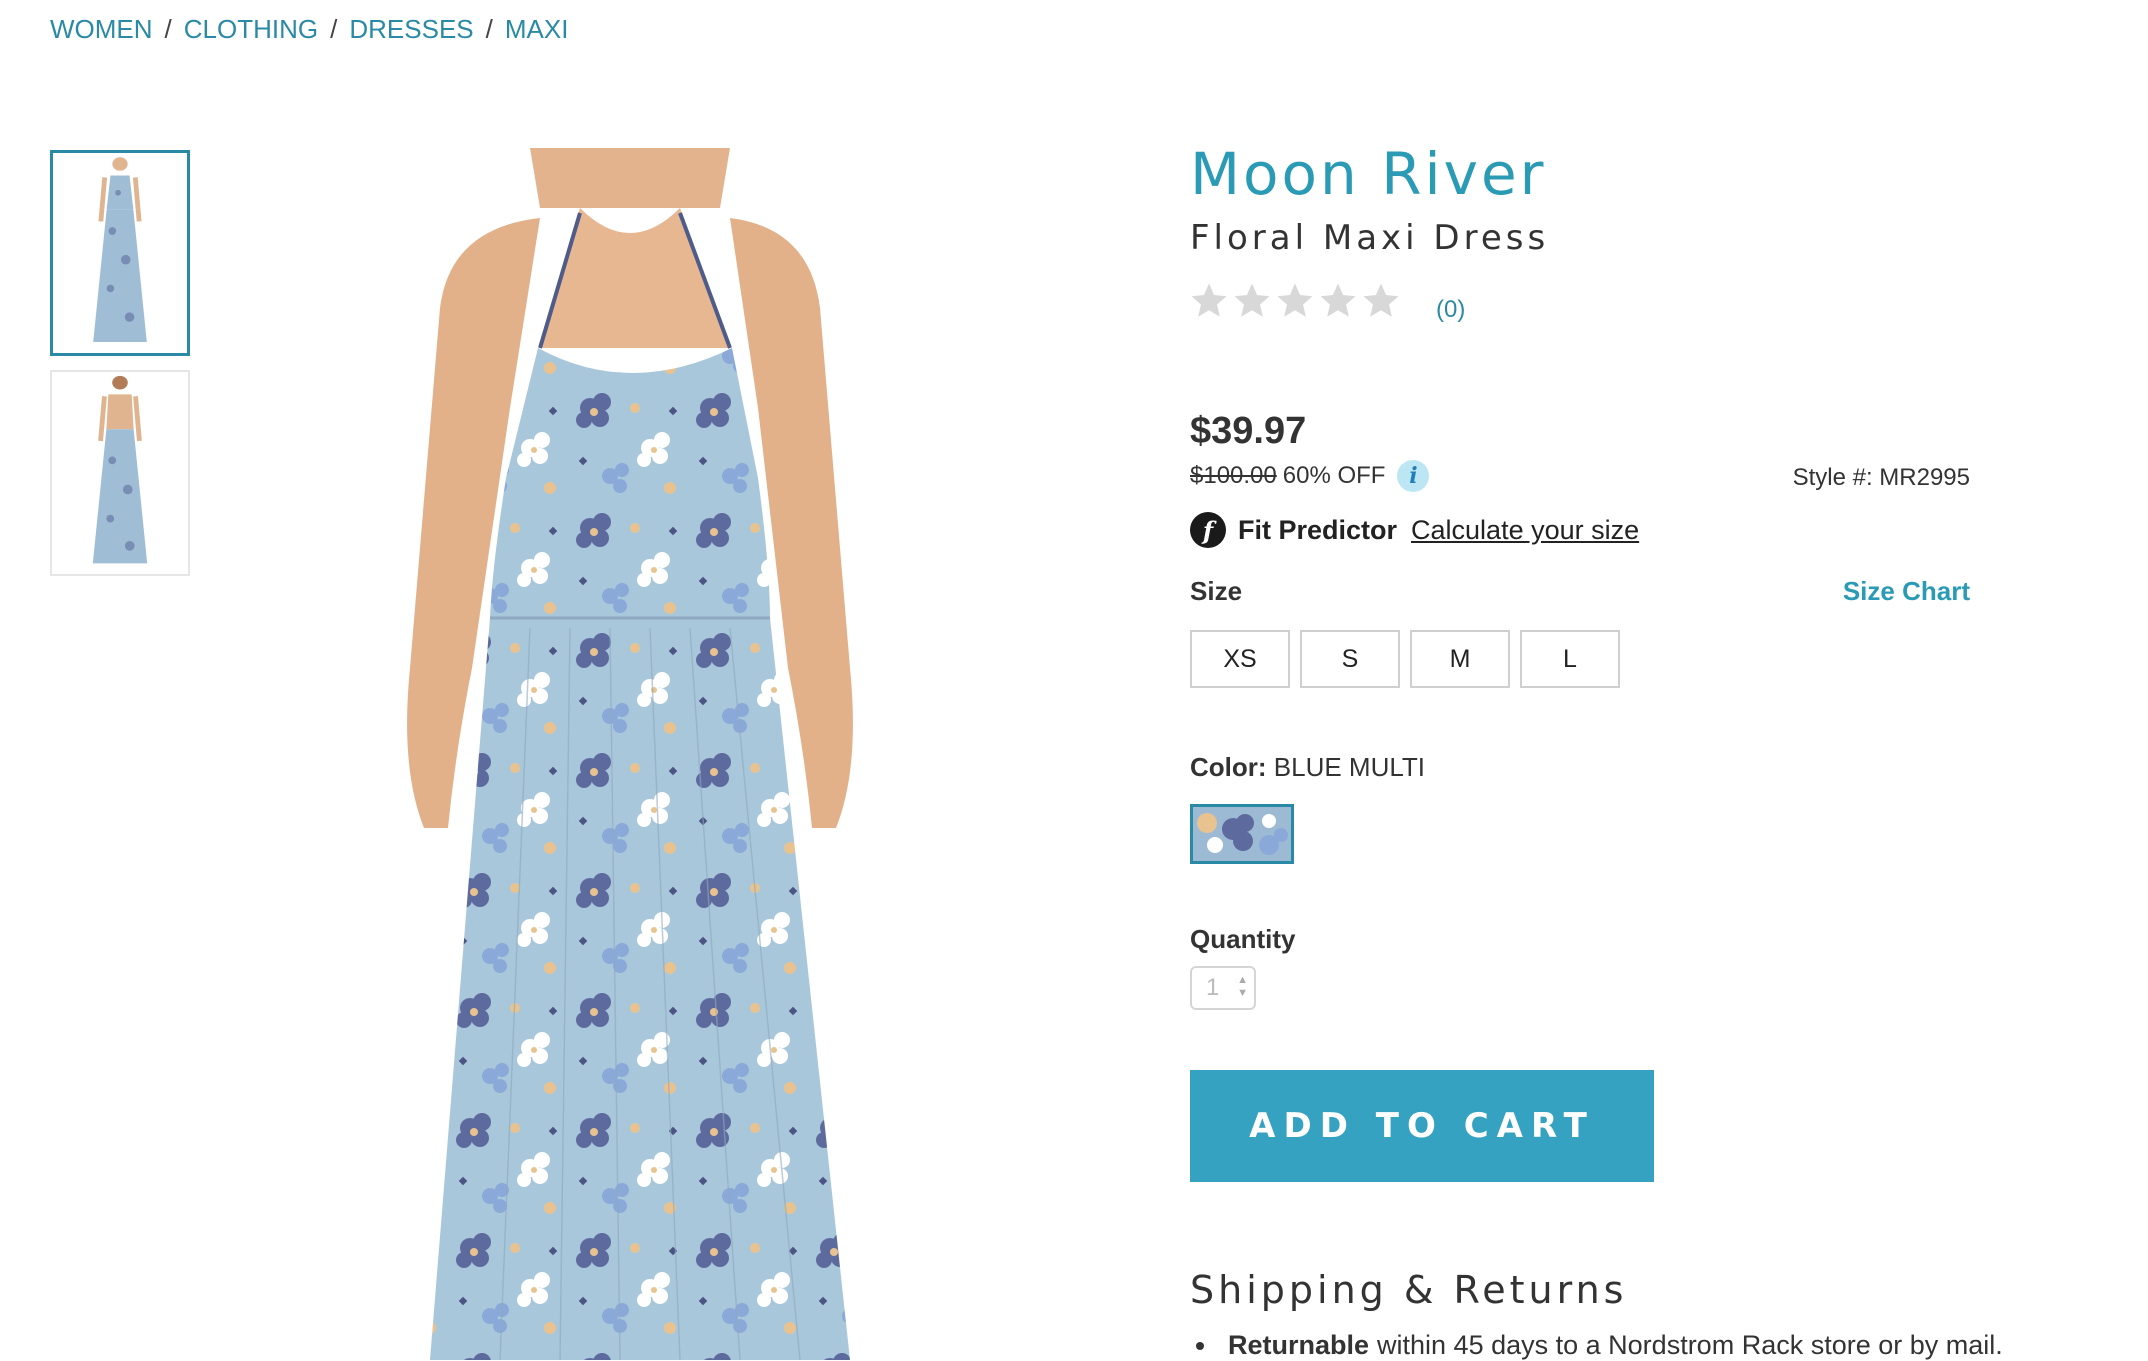 The width and height of the screenshot is (2148, 1361). What do you see at coordinates (1248, 431) in the screenshot?
I see `sale-price: $39.97` at bounding box center [1248, 431].